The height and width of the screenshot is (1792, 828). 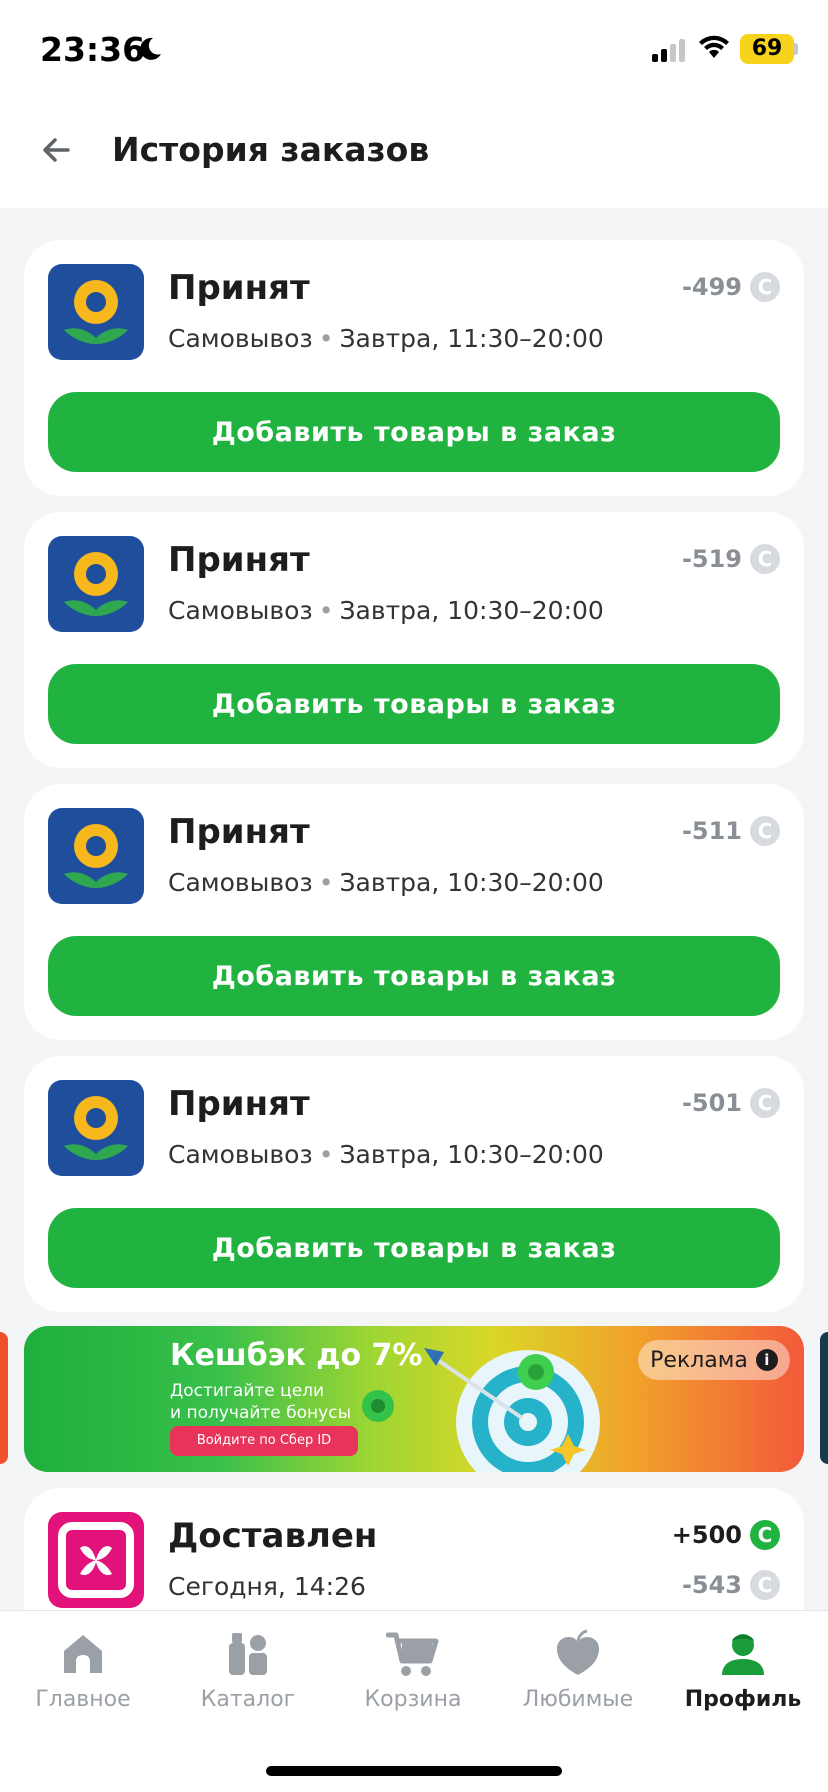 I want to click on page-header: История заказов, so click(x=414, y=154).